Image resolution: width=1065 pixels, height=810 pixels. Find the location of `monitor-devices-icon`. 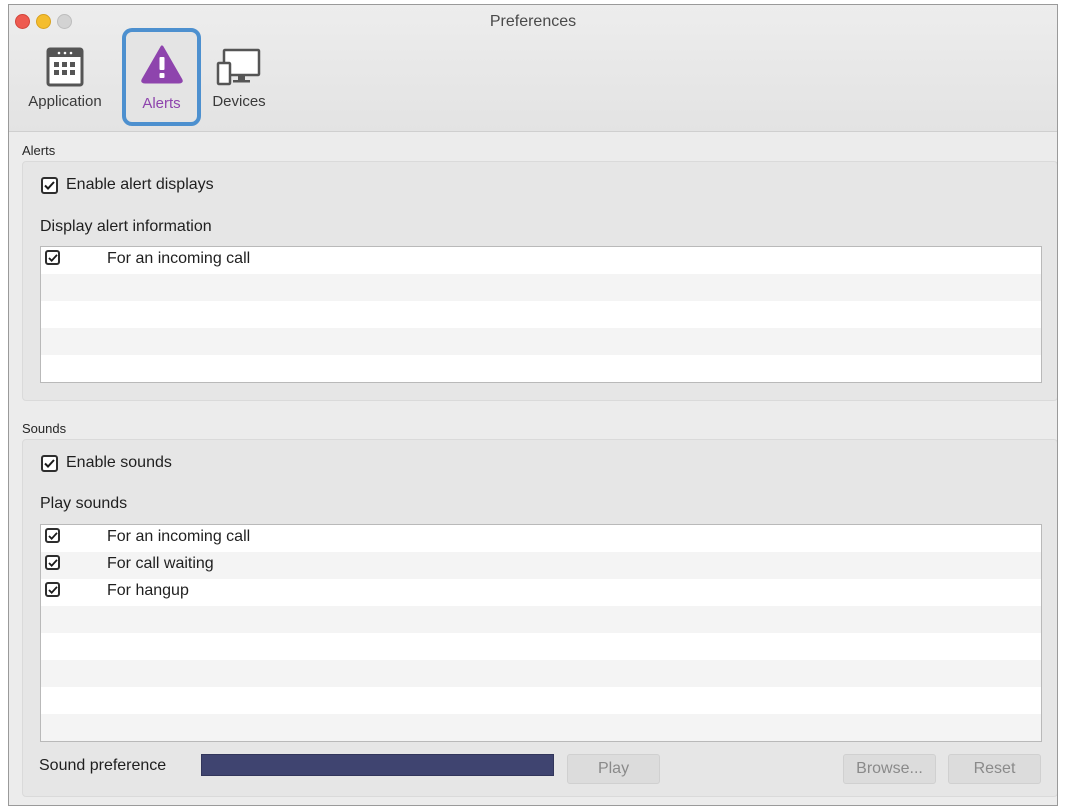

monitor-devices-icon is located at coordinates (239, 69).